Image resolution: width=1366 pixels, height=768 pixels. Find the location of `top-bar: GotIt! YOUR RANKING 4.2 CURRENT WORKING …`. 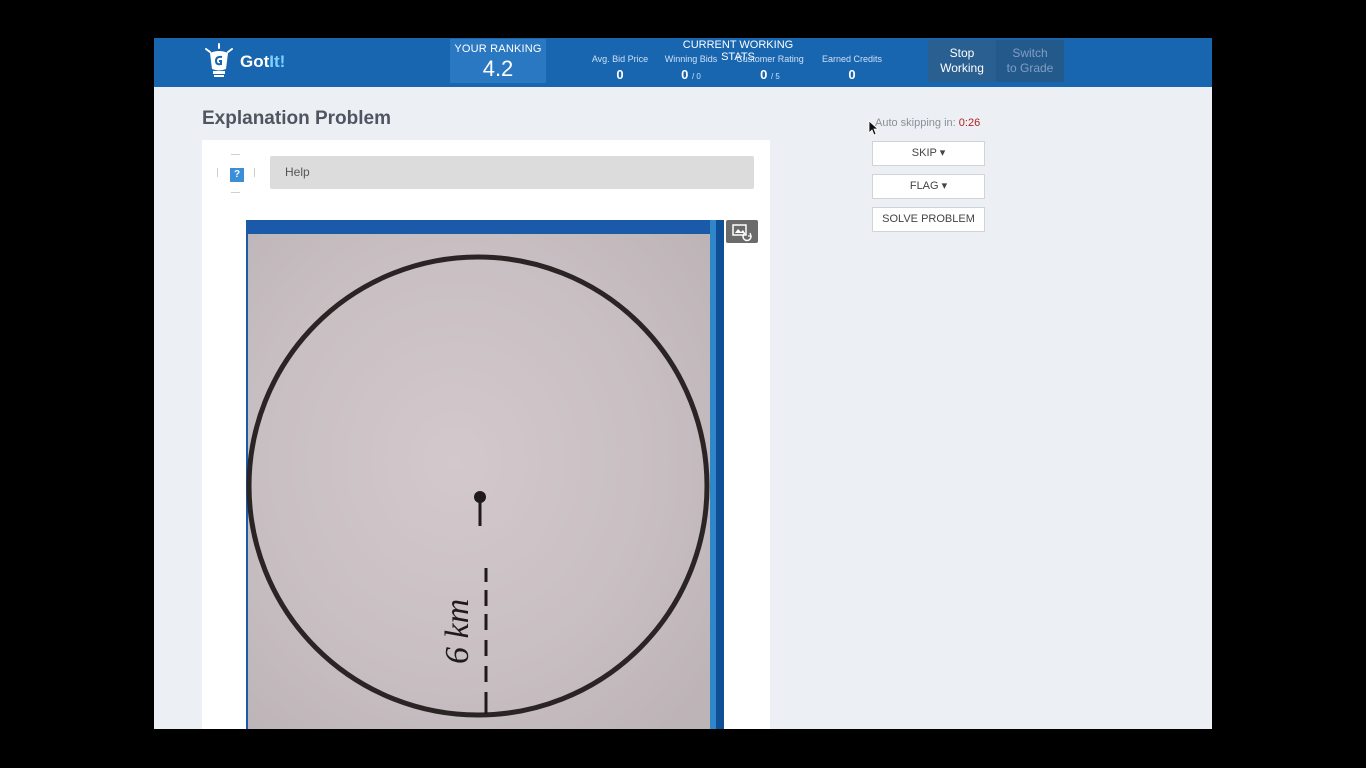

top-bar: GotIt! YOUR RANKING 4.2 CURRENT WORKING … is located at coordinates (683, 62).